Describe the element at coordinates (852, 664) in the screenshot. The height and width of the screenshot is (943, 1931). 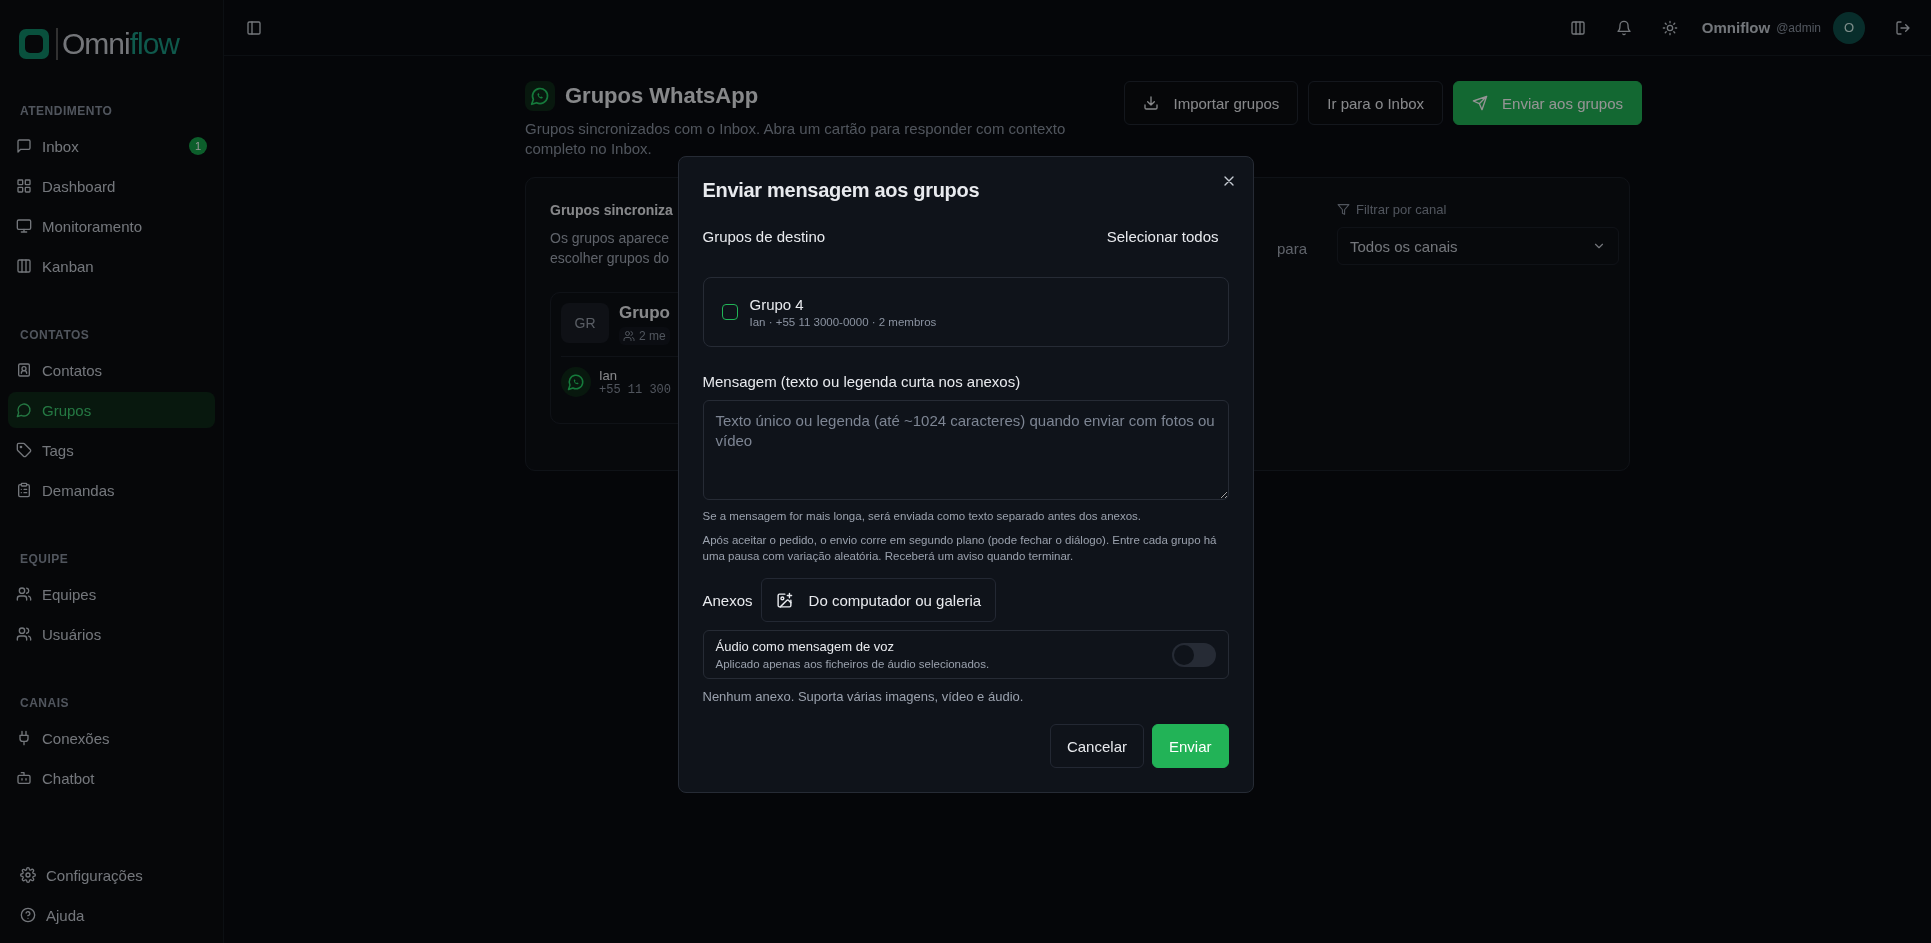
I see `option-description: Aplicado apenas aos ficheiros de áudio selecionados.` at that location.